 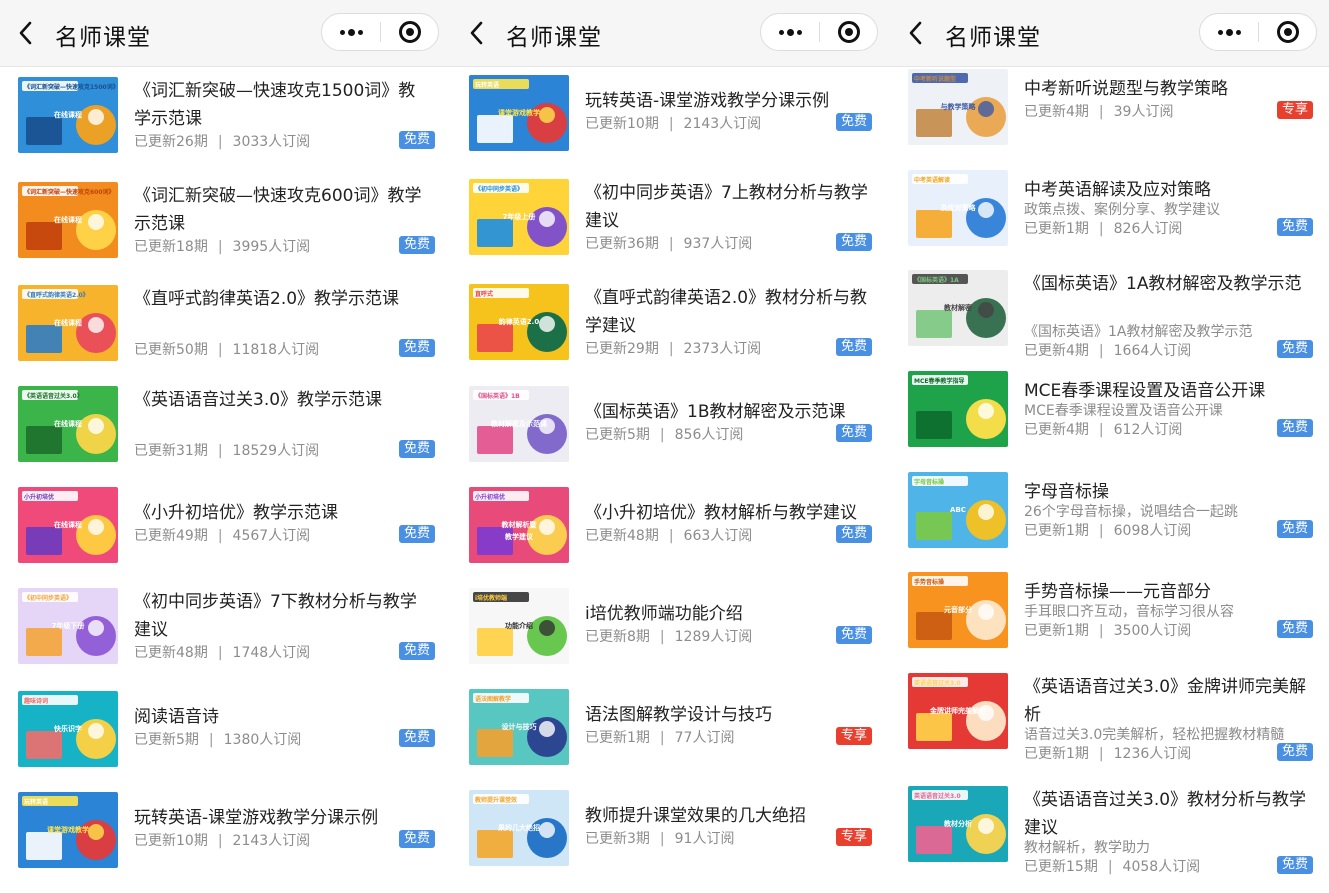 What do you see at coordinates (1109, 33) in the screenshot?
I see `navbar: 名师课堂` at bounding box center [1109, 33].